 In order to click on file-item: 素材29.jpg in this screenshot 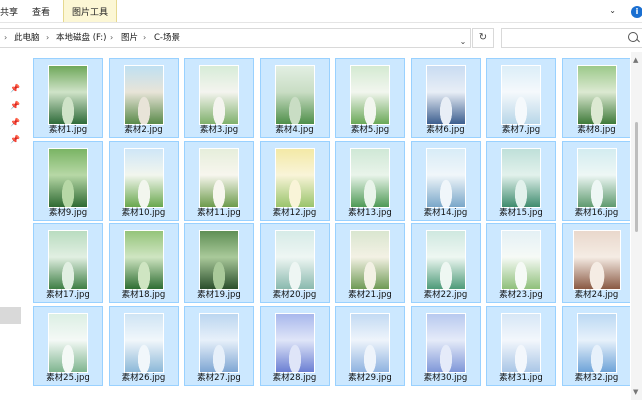, I will do `click(370, 345)`.